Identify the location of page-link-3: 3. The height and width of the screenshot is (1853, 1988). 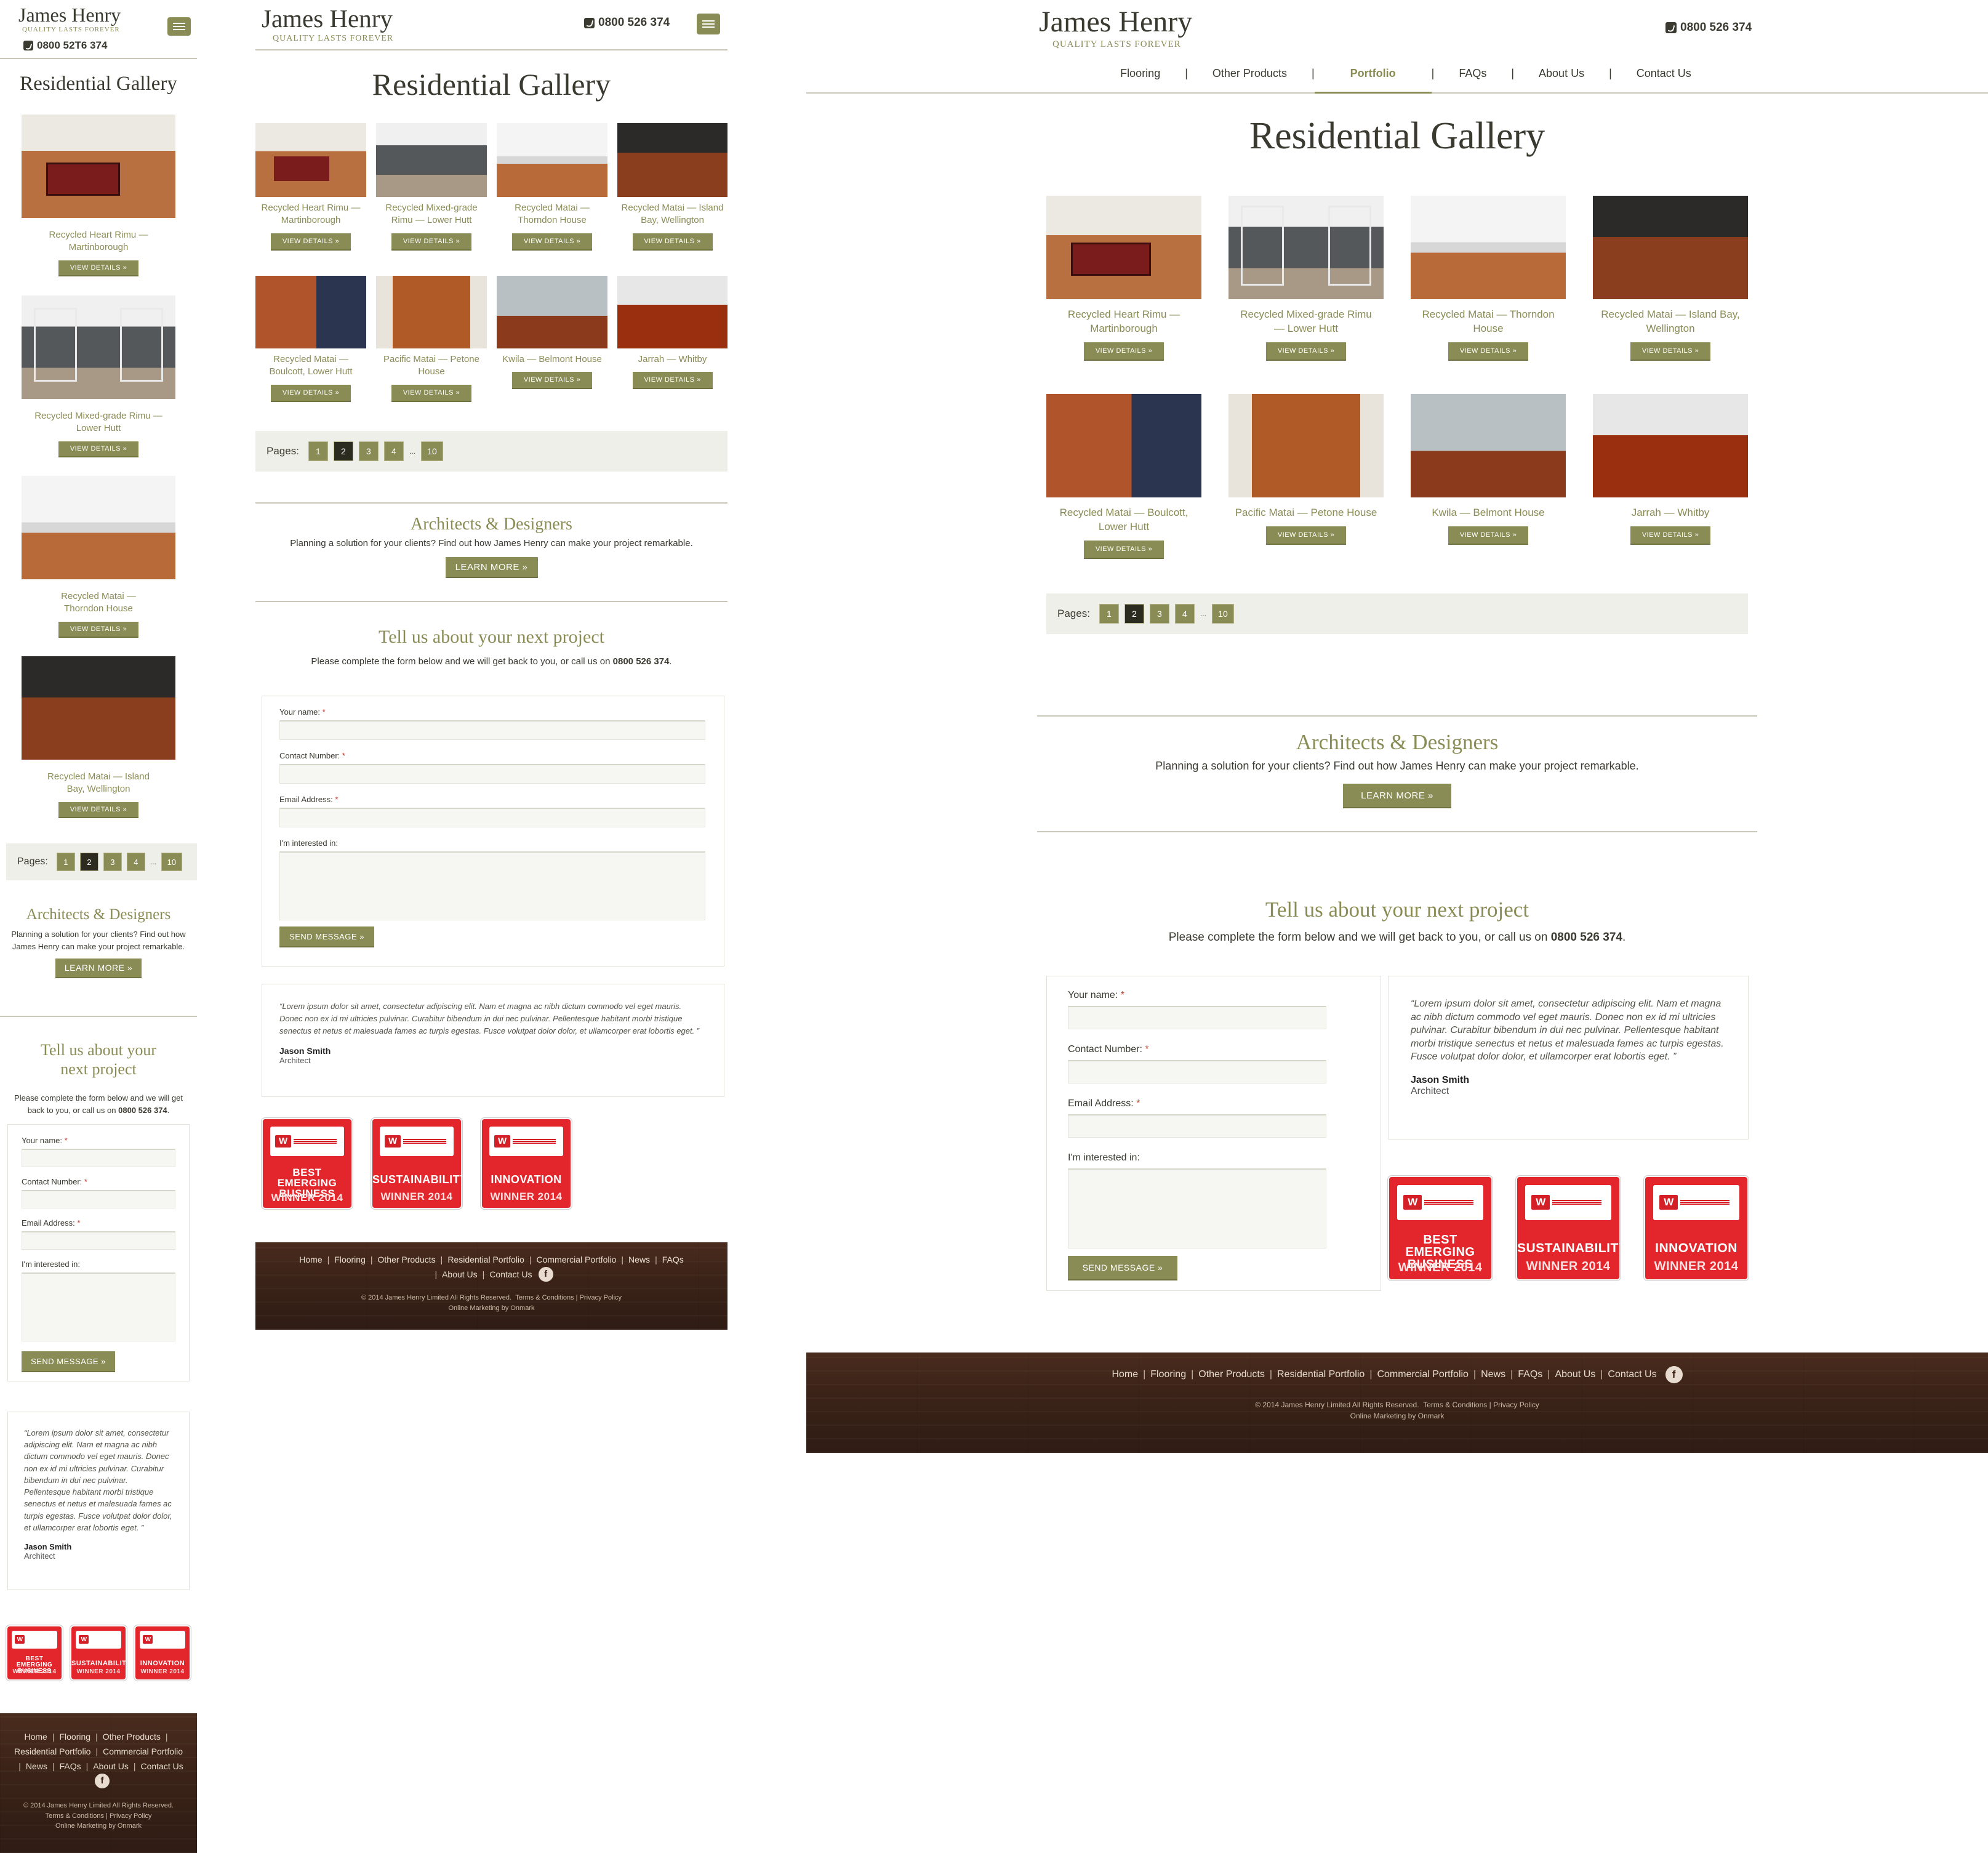
(1159, 614).